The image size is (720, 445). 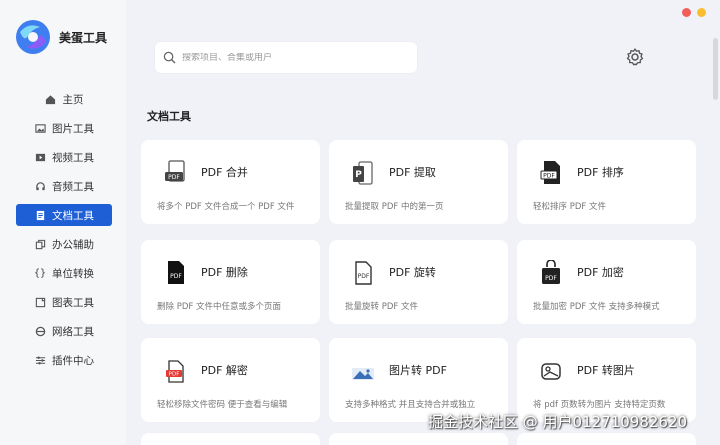 What do you see at coordinates (40, 215) in the screenshot?
I see `document-icon` at bounding box center [40, 215].